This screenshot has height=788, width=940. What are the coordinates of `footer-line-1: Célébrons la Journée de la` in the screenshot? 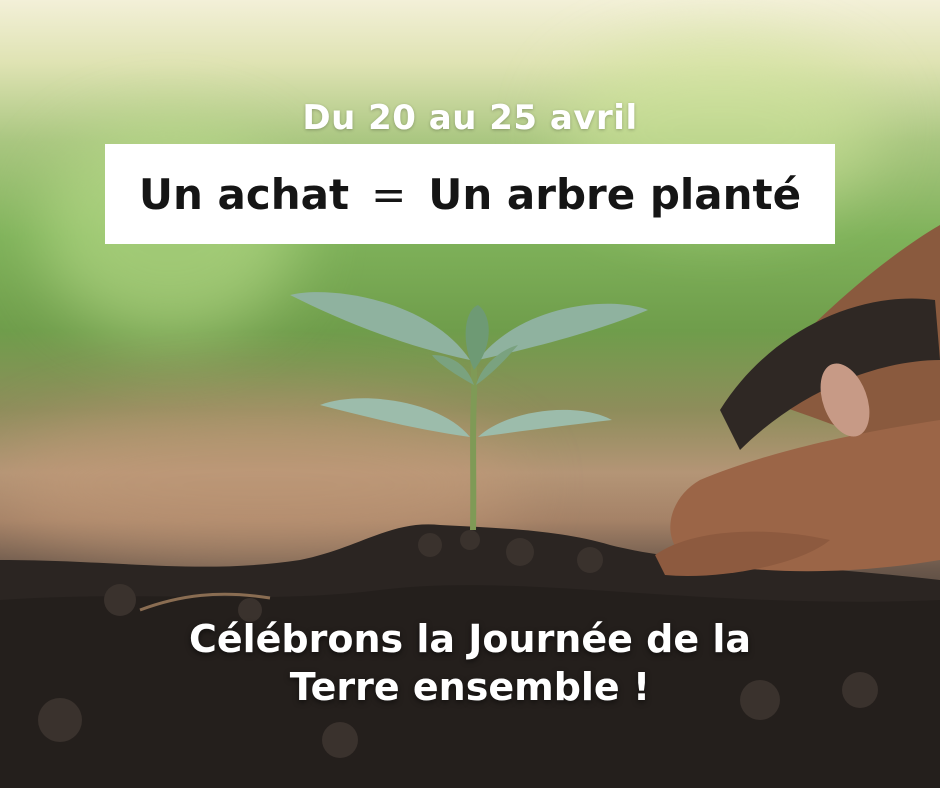 It's located at (470, 639).